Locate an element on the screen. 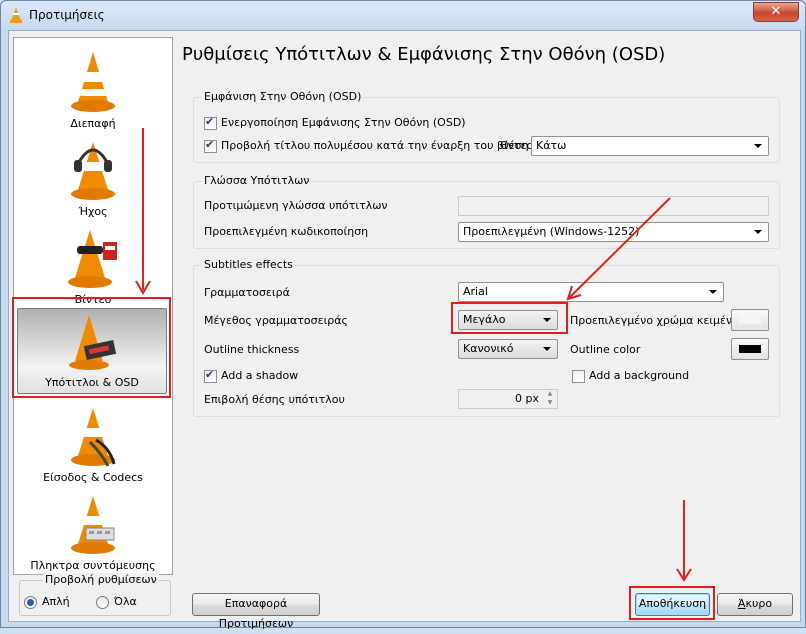  vlc-cone-keyboard-icon is located at coordinates (93, 525).